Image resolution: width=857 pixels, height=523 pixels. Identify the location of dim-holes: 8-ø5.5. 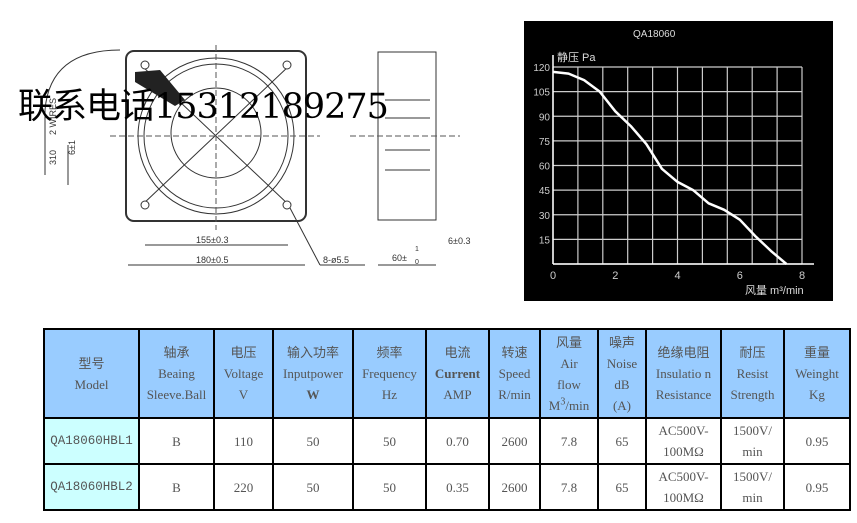
(336, 260).